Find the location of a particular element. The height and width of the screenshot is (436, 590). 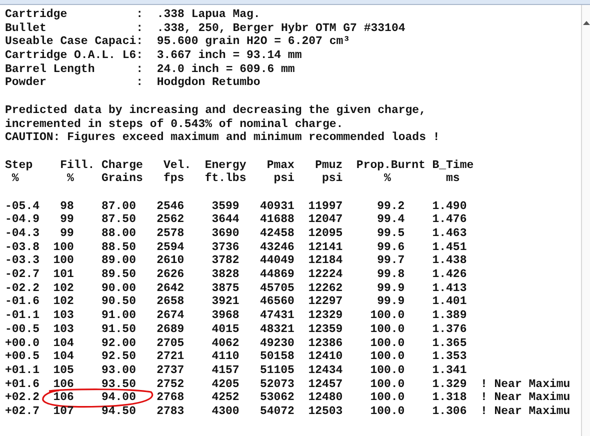

field-label: Useable Case Capaci is located at coordinates (70, 42).